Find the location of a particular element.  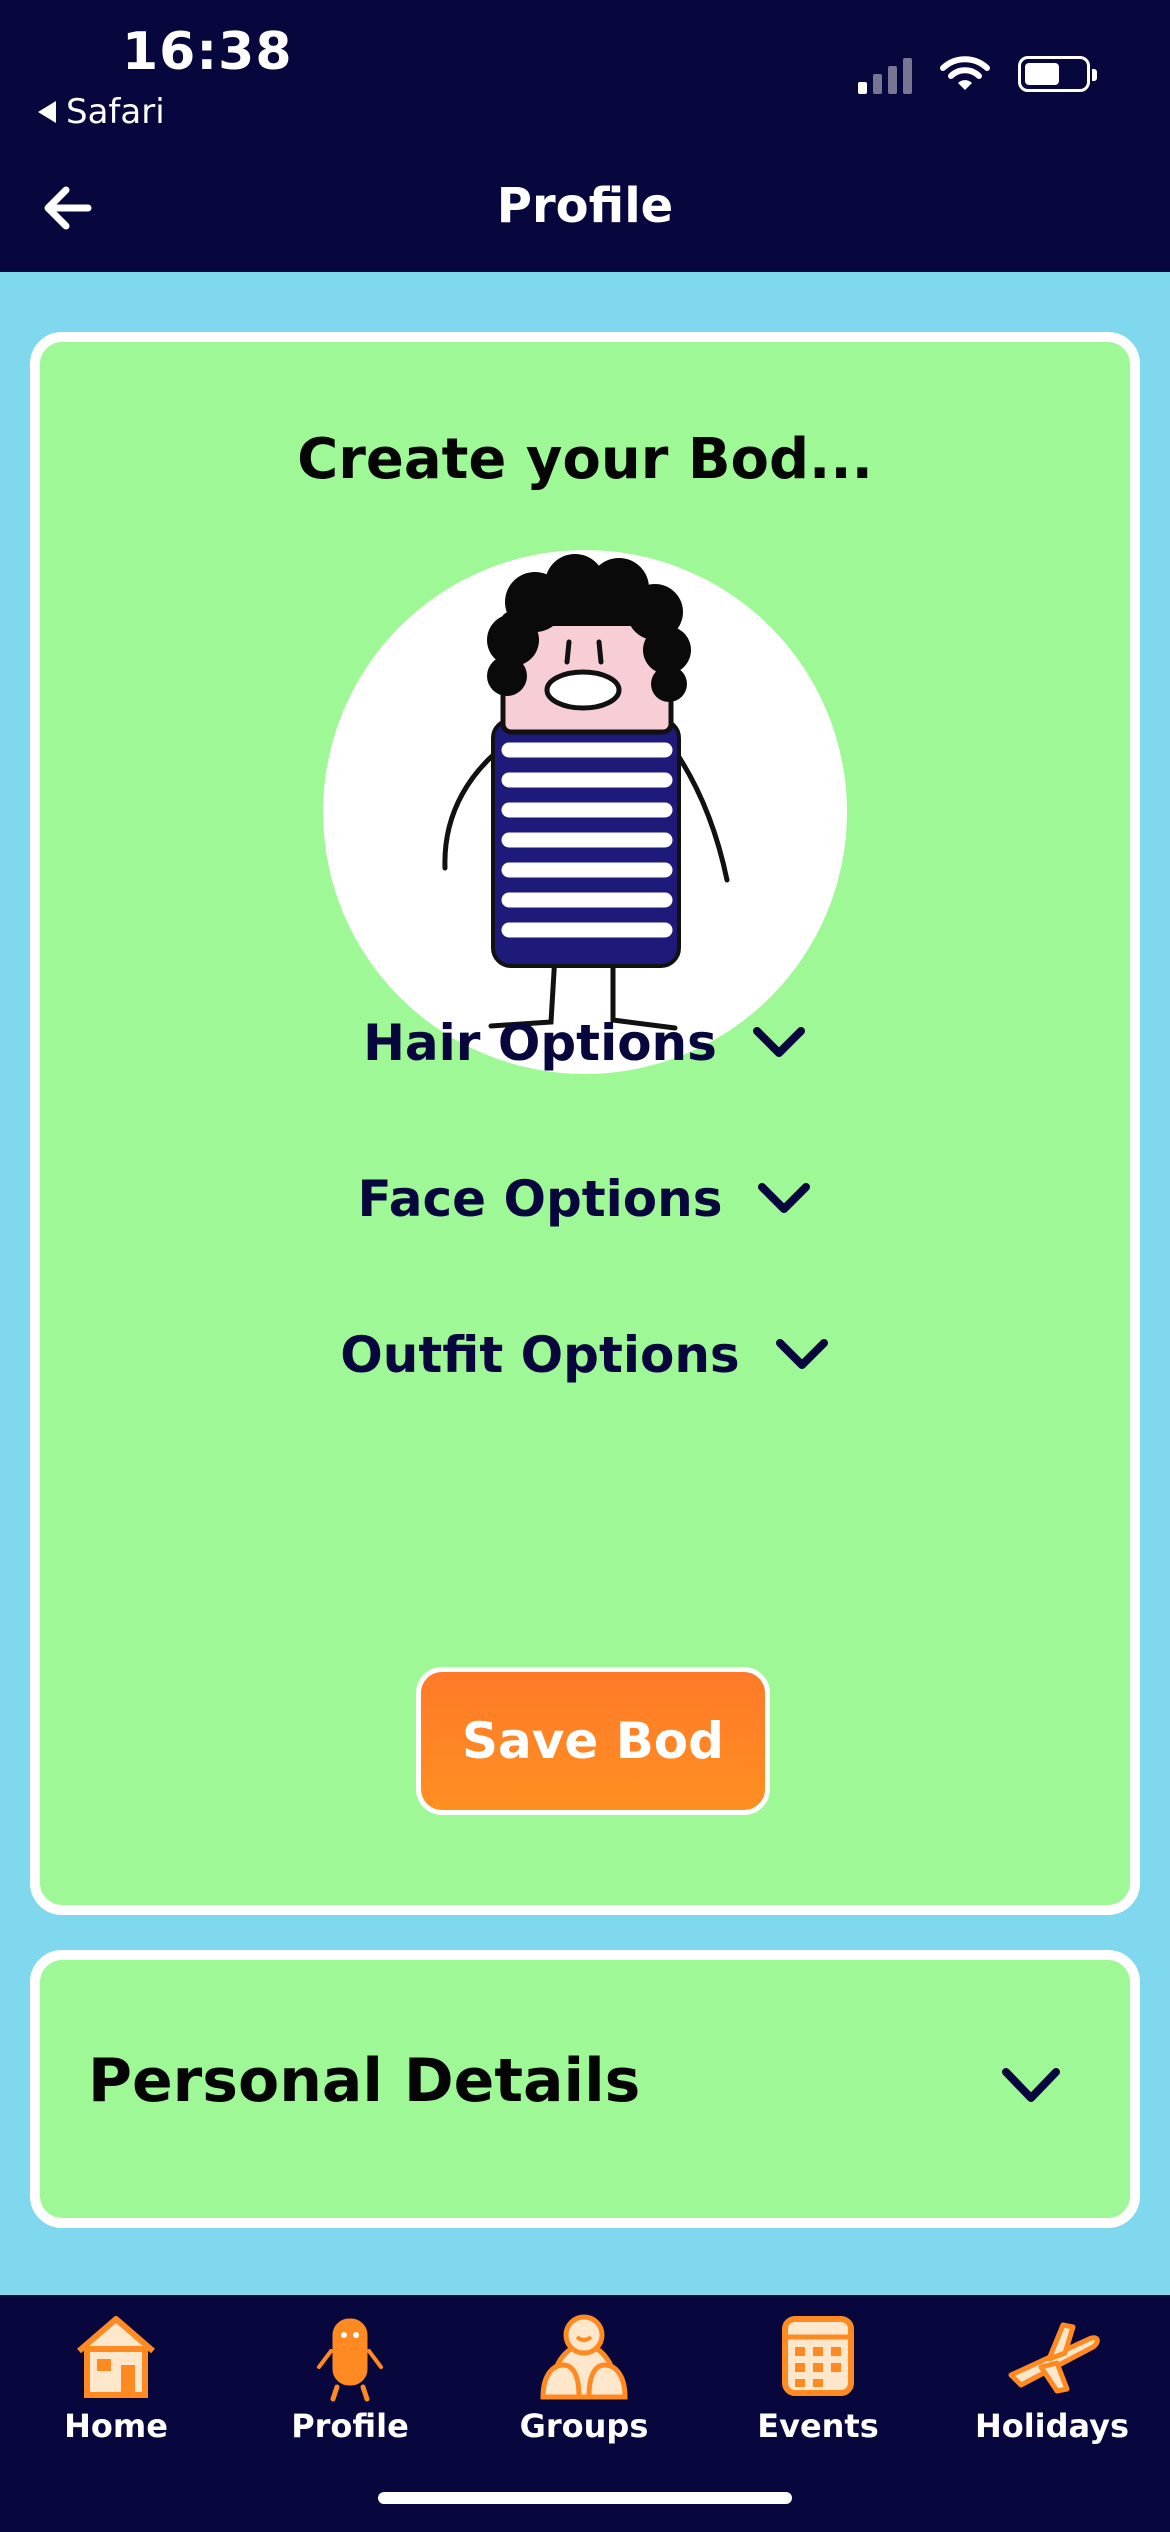

outfit-options-label: Outfit Options is located at coordinates (540, 1355).